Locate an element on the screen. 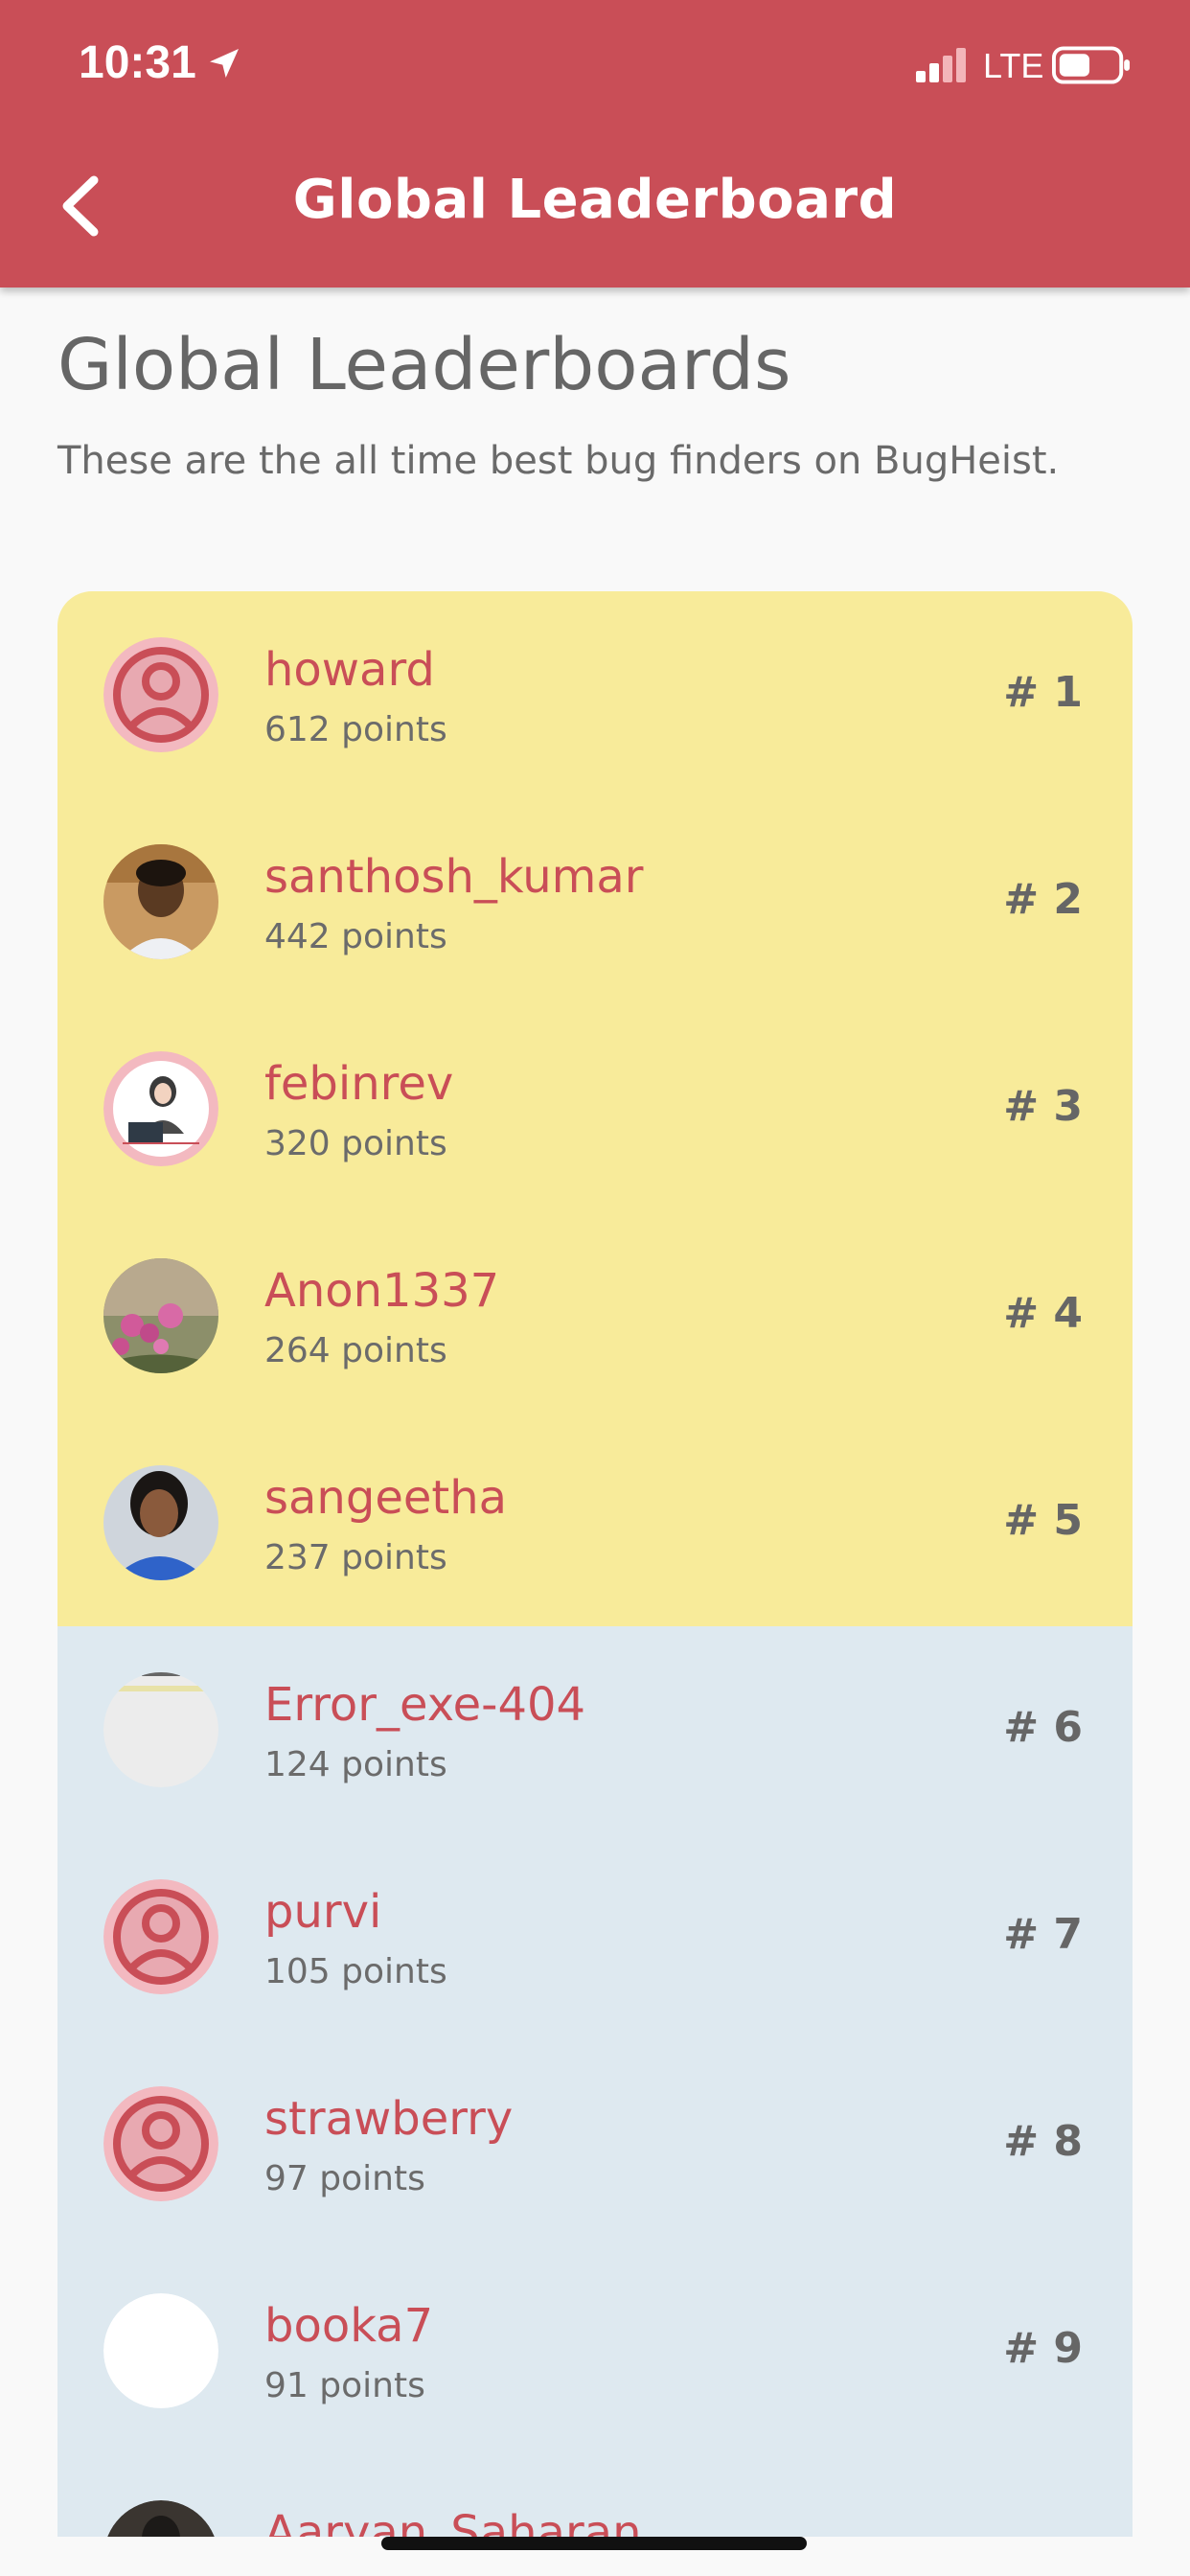  leaderboard-row: Anon1337 264 points # 4 is located at coordinates (595, 1315).